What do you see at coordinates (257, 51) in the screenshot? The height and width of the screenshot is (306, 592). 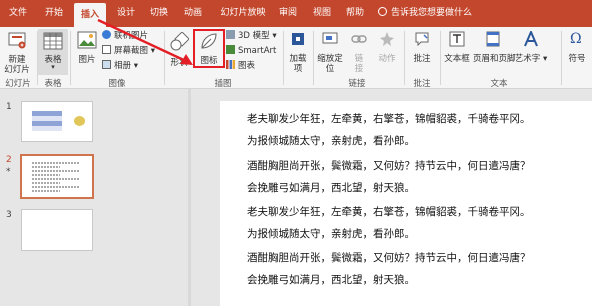 I see `smartart-label: SmartArt` at bounding box center [257, 51].